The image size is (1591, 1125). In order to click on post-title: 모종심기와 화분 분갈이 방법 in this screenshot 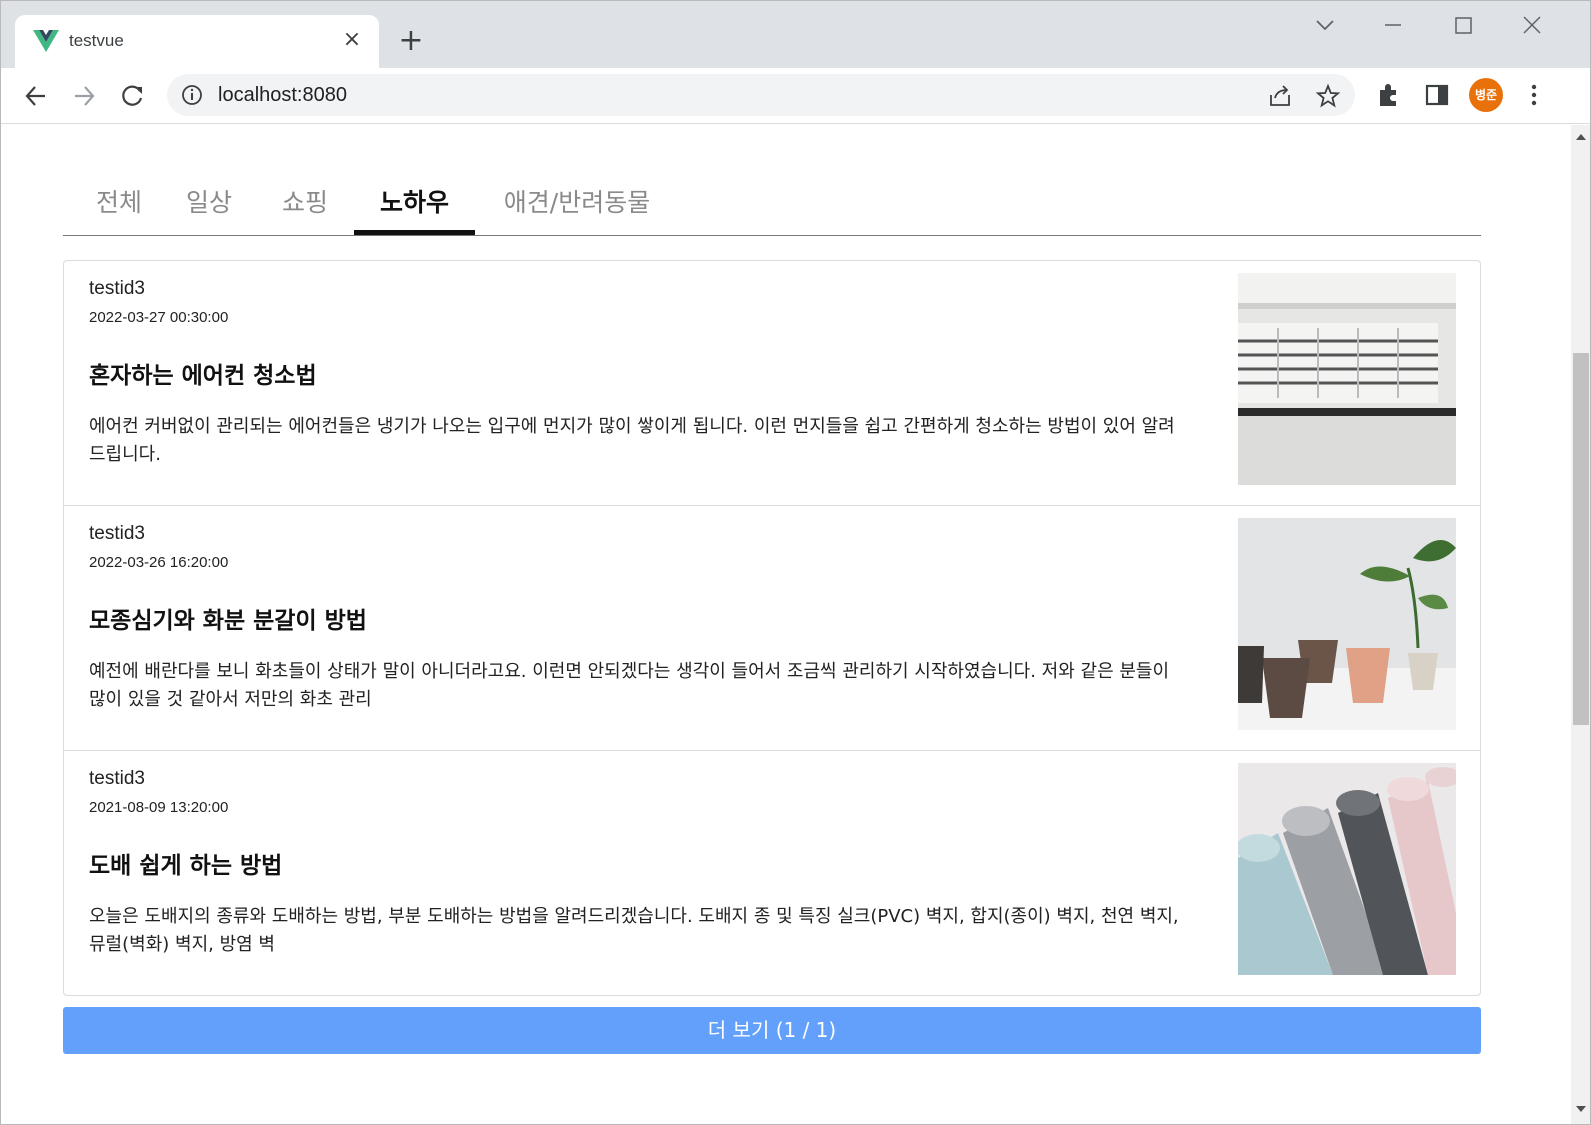, I will do `click(228, 618)`.